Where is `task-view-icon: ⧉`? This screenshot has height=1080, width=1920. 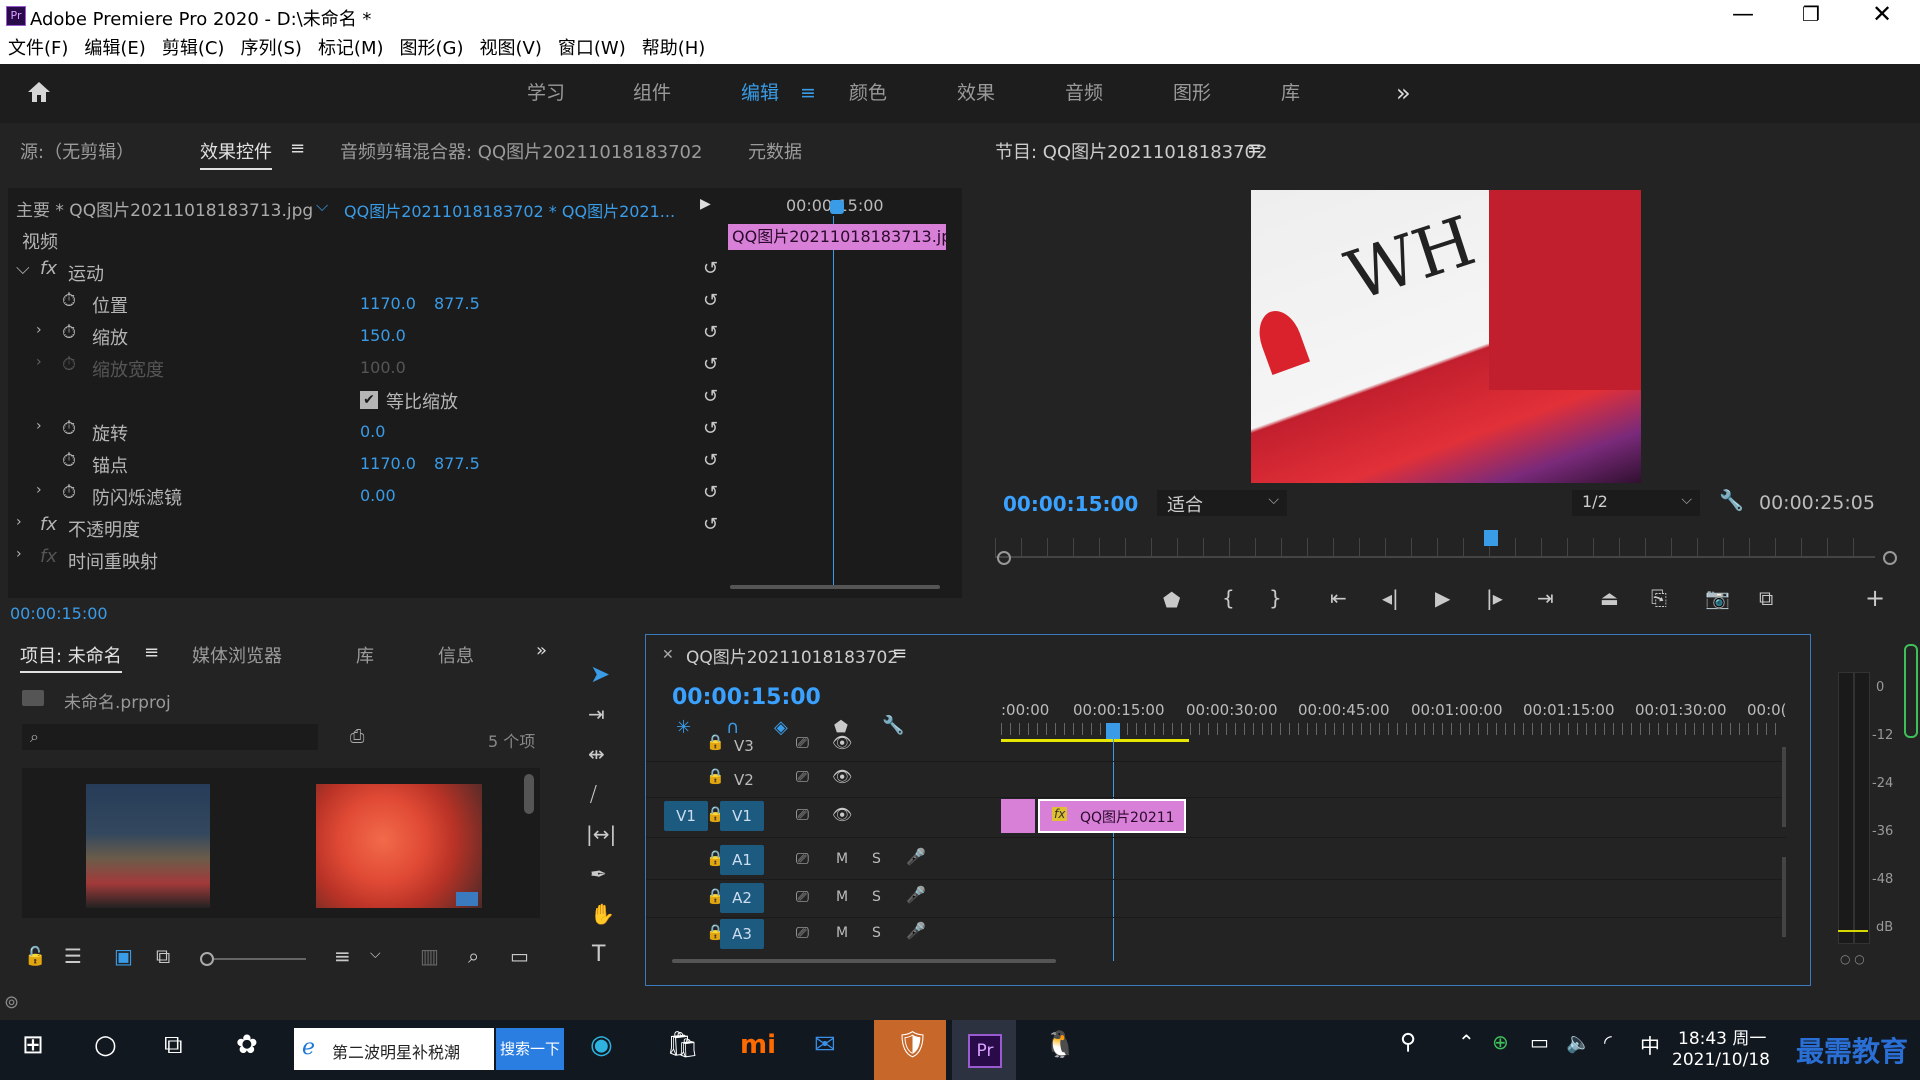 task-view-icon: ⧉ is located at coordinates (173, 1045).